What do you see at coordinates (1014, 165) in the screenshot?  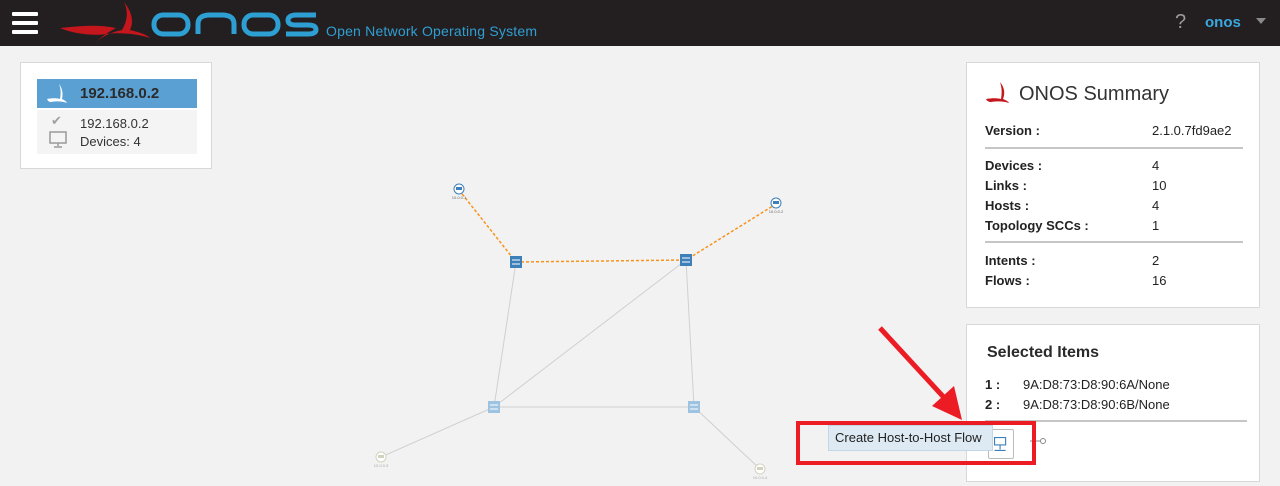 I see `summary-key: Devices :` at bounding box center [1014, 165].